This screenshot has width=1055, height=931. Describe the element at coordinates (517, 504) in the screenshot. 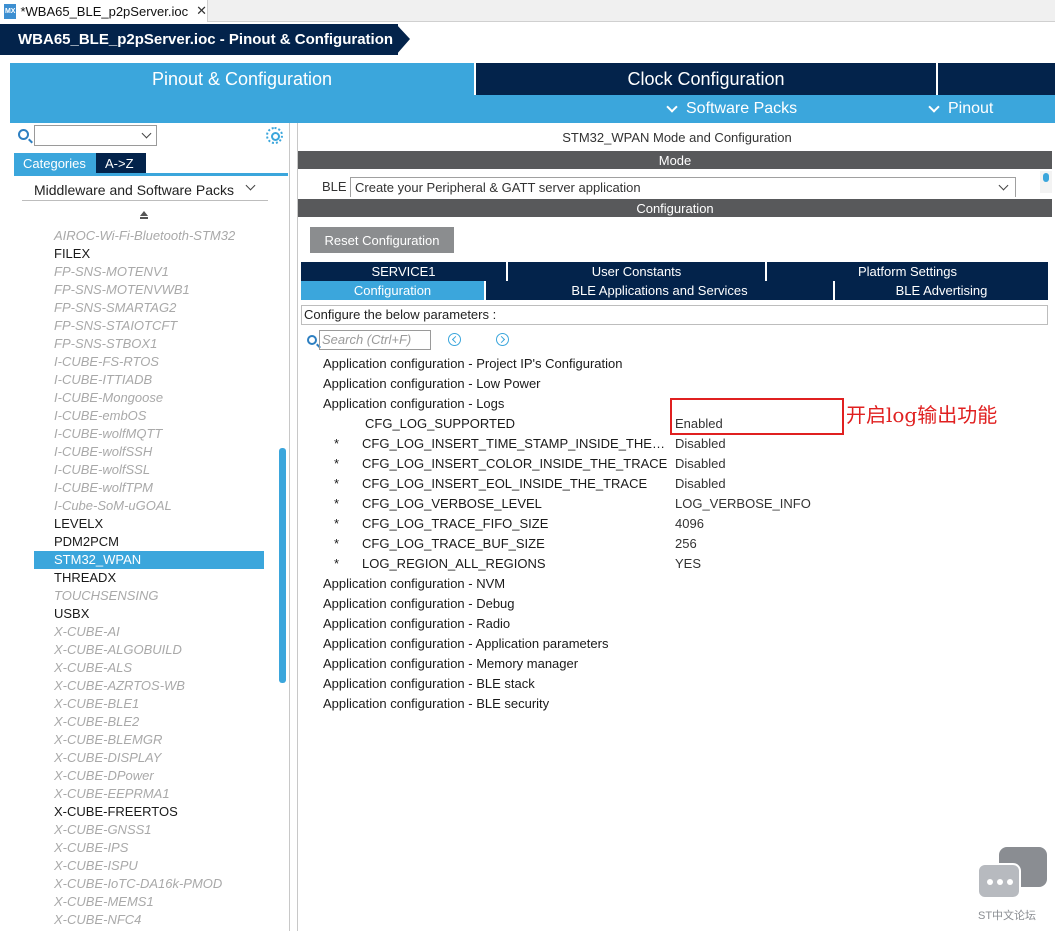

I see `parameter-name: CFG_LOG_VERBOSE_LEVEL` at that location.